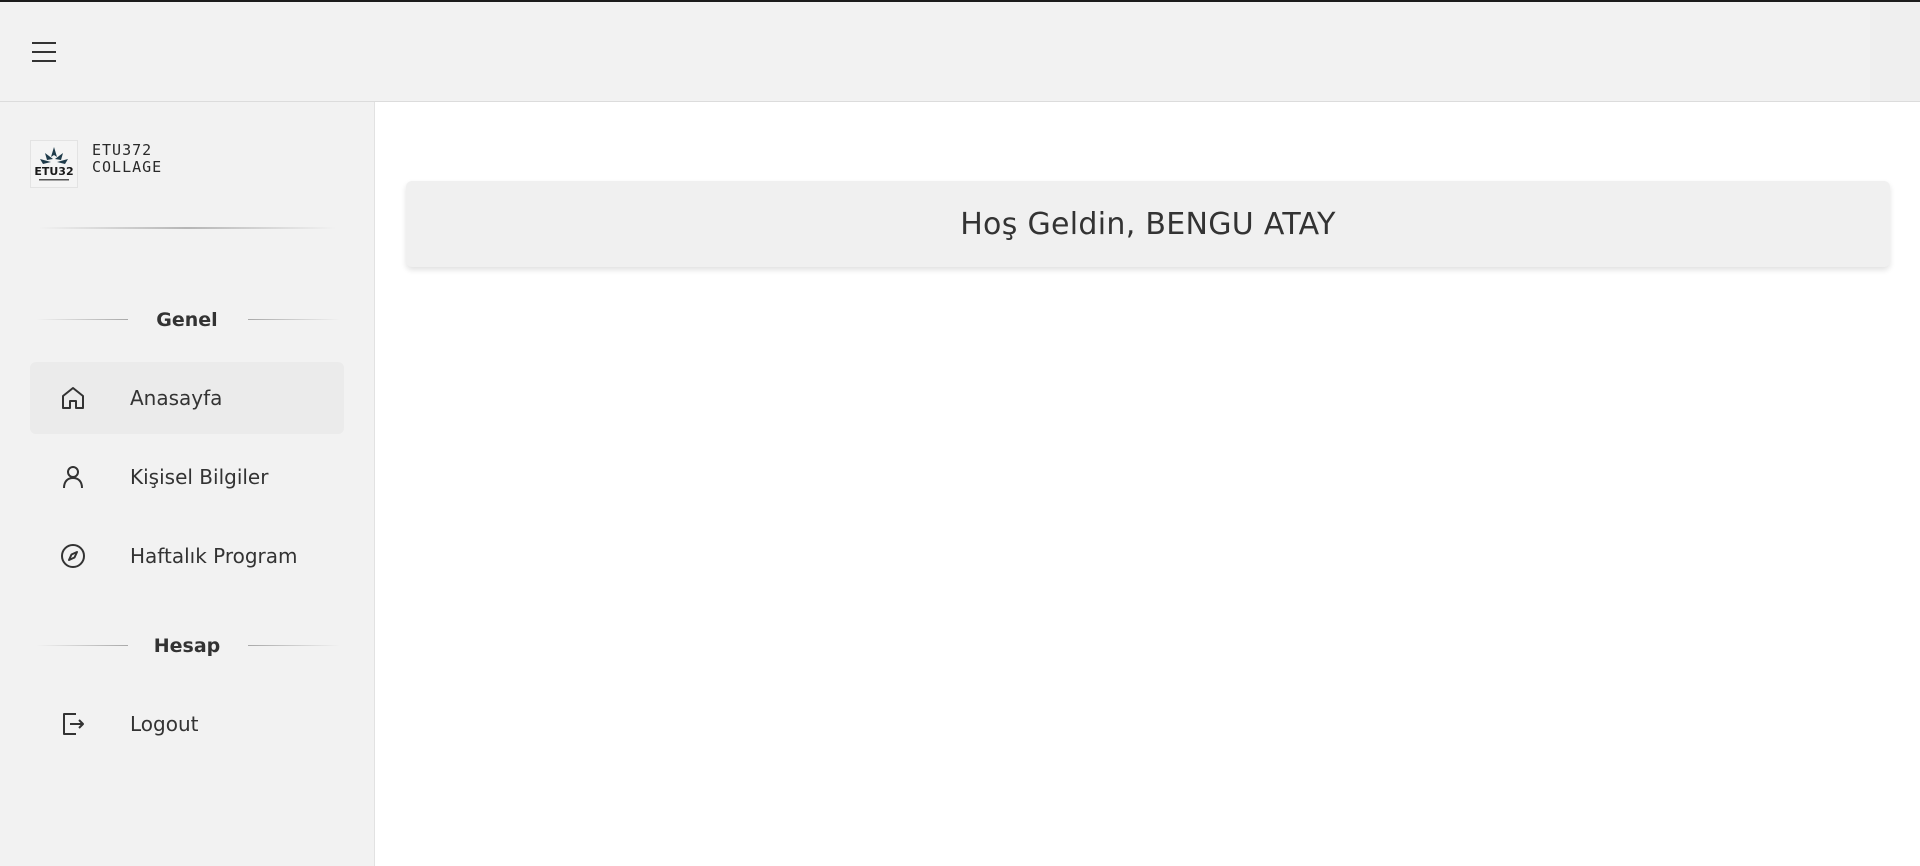 The image size is (1920, 866). I want to click on top-bar, so click(960, 52).